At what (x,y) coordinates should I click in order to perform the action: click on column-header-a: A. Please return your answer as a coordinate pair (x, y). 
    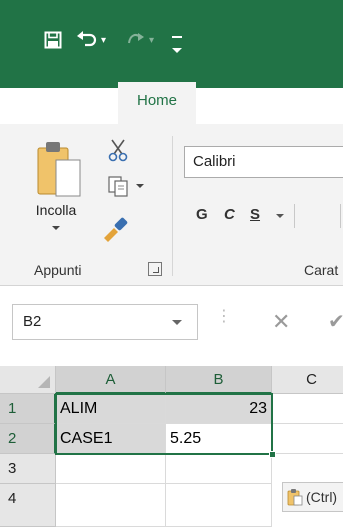
    Looking at the image, I should click on (111, 380).